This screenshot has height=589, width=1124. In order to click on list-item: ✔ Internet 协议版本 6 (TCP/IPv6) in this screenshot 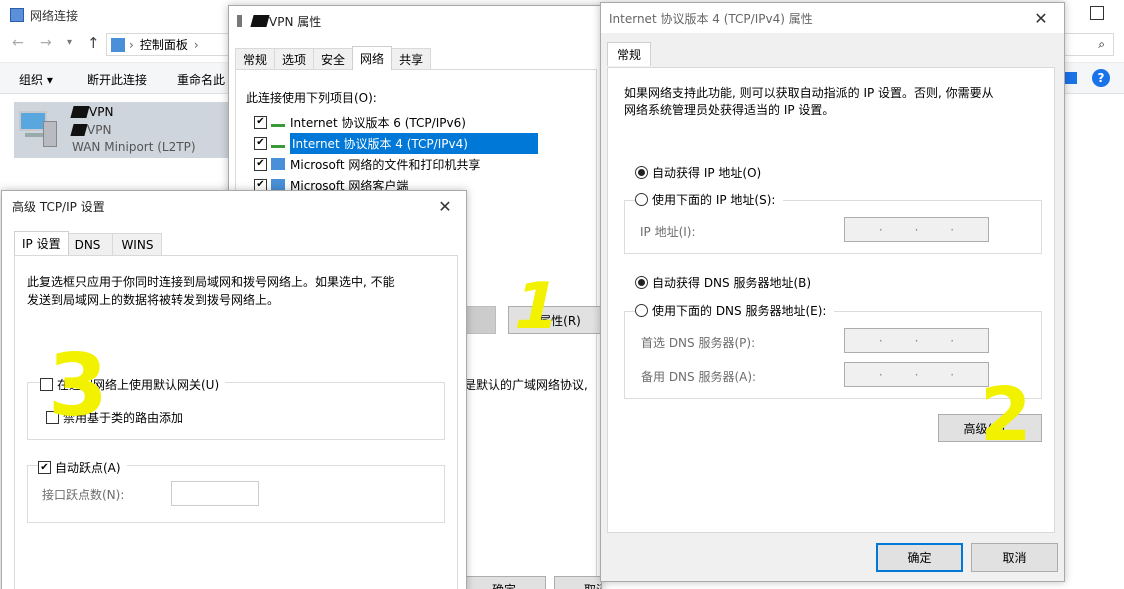, I will do `click(360, 122)`.